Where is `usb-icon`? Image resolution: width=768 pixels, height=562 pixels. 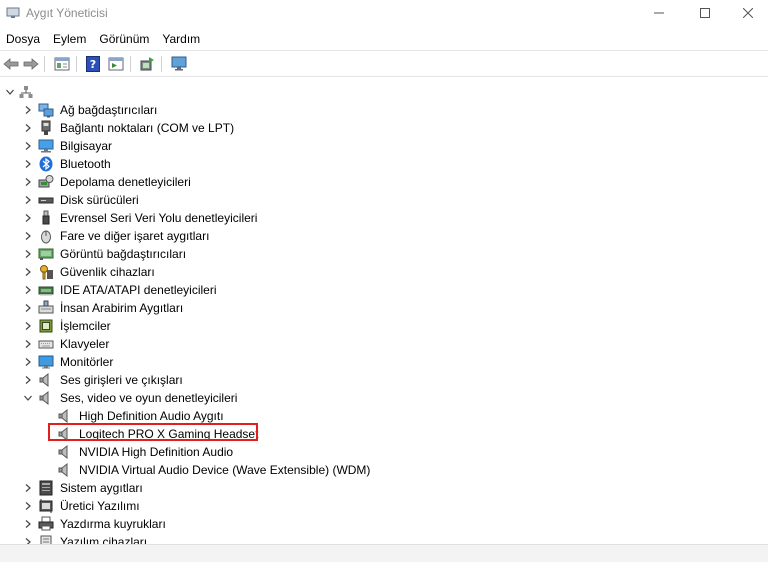 usb-icon is located at coordinates (46, 218).